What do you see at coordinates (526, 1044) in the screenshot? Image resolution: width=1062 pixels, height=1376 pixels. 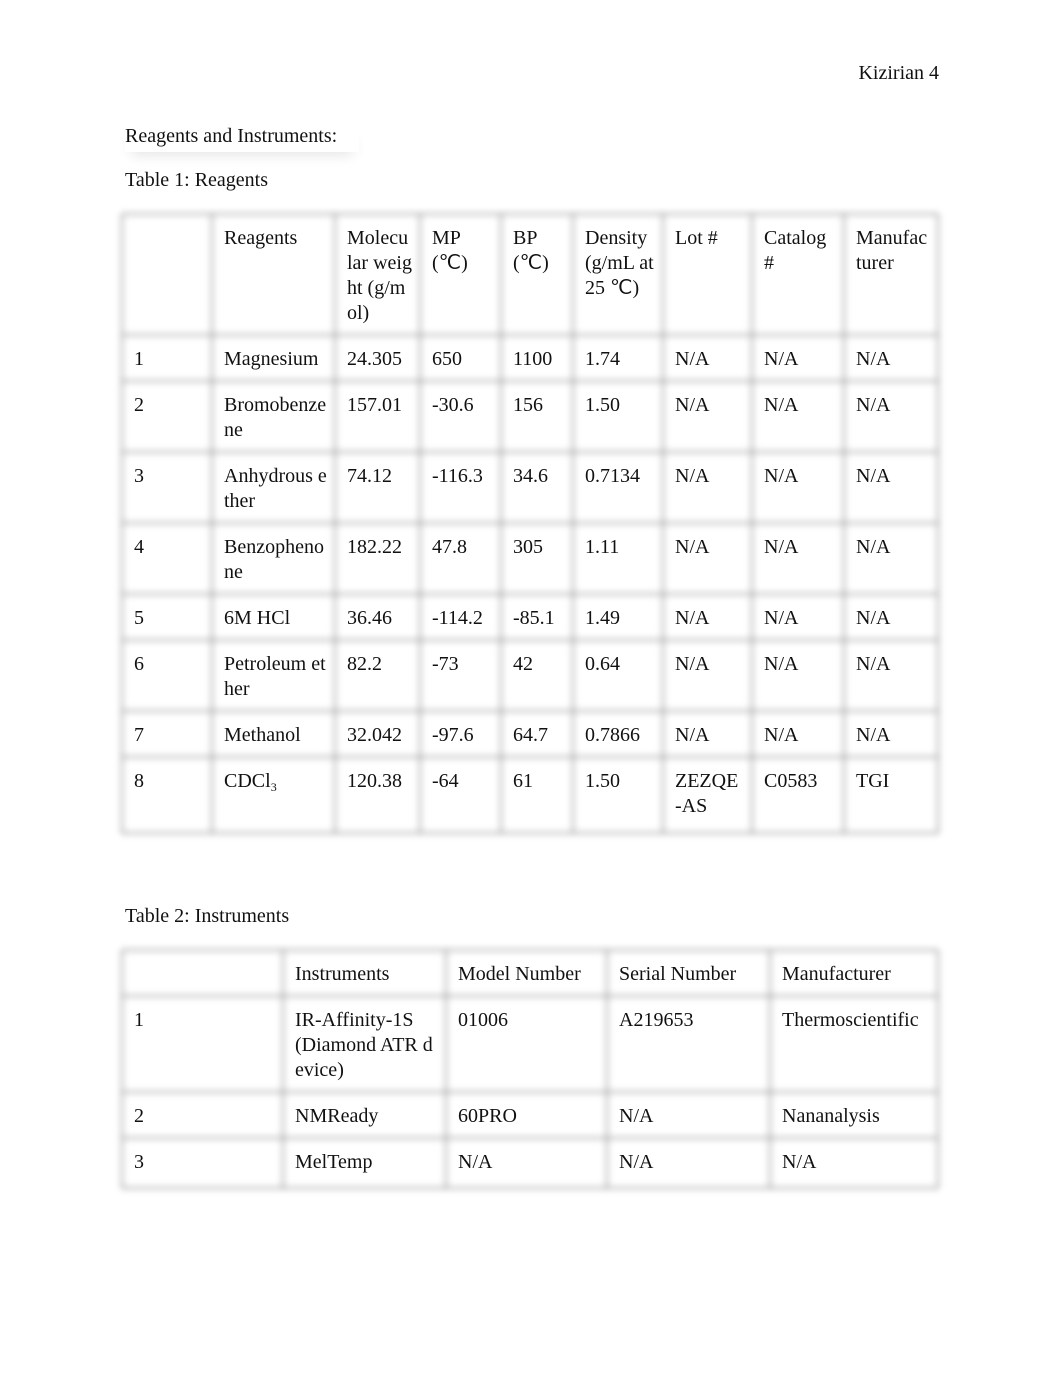 I see `table-cell: 01006` at bounding box center [526, 1044].